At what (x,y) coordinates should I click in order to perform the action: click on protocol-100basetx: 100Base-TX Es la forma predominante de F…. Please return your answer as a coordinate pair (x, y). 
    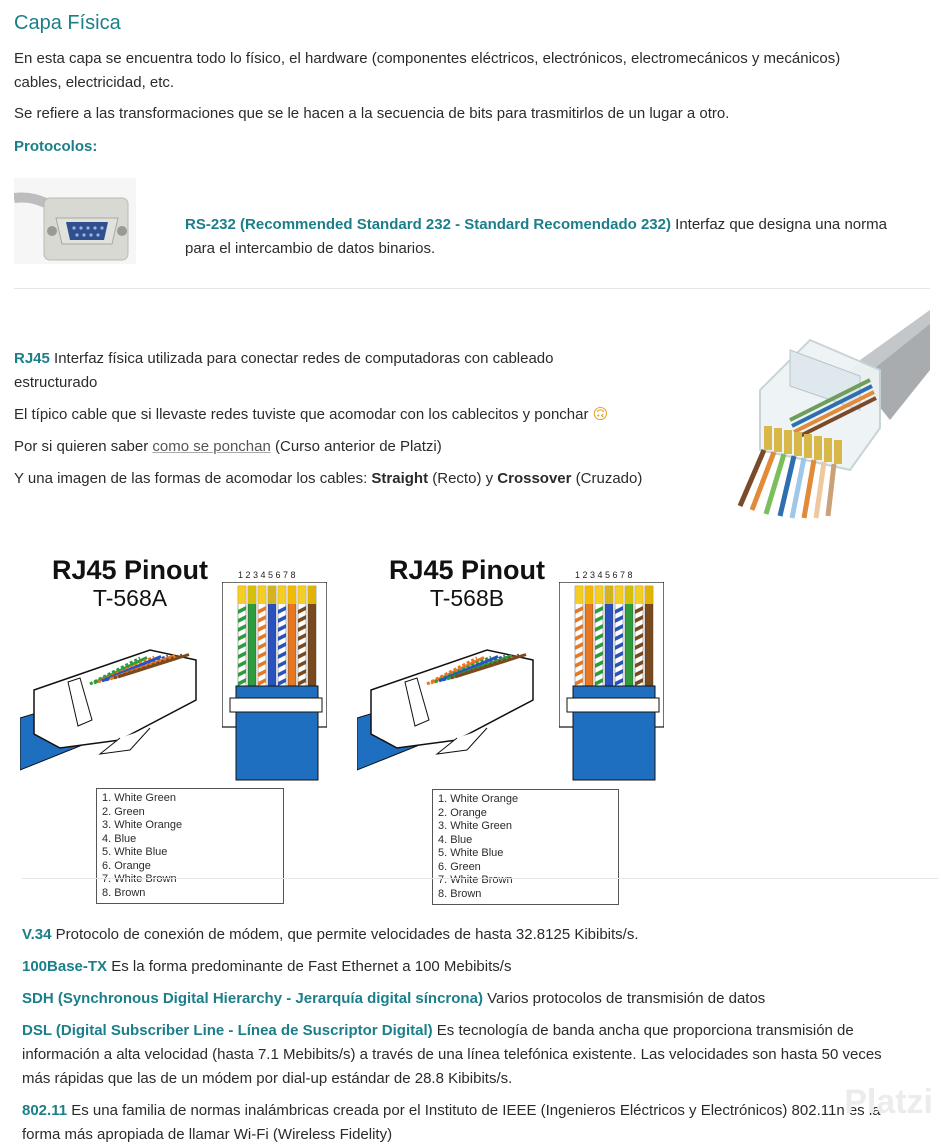
    Looking at the image, I should click on (266, 967).